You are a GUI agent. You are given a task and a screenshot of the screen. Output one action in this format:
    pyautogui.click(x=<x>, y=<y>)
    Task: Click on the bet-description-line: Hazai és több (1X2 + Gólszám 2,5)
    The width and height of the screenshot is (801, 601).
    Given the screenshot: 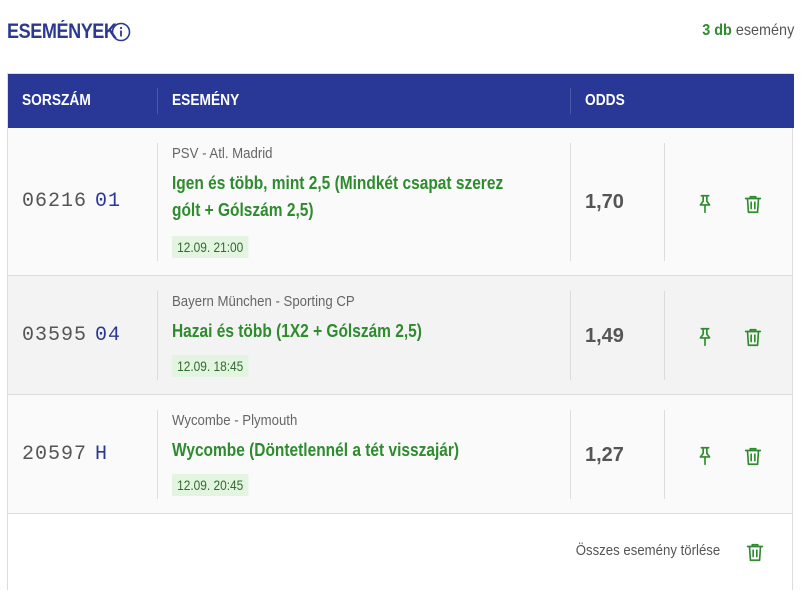 What is the action you would take?
    pyautogui.click(x=297, y=331)
    